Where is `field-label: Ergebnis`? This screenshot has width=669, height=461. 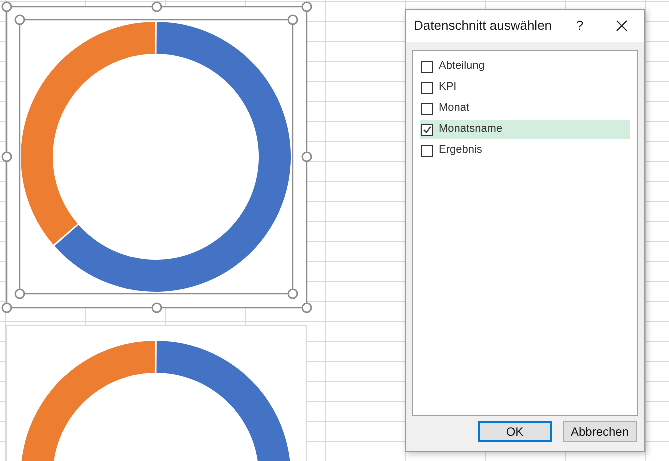 field-label: Ergebnis is located at coordinates (460, 150).